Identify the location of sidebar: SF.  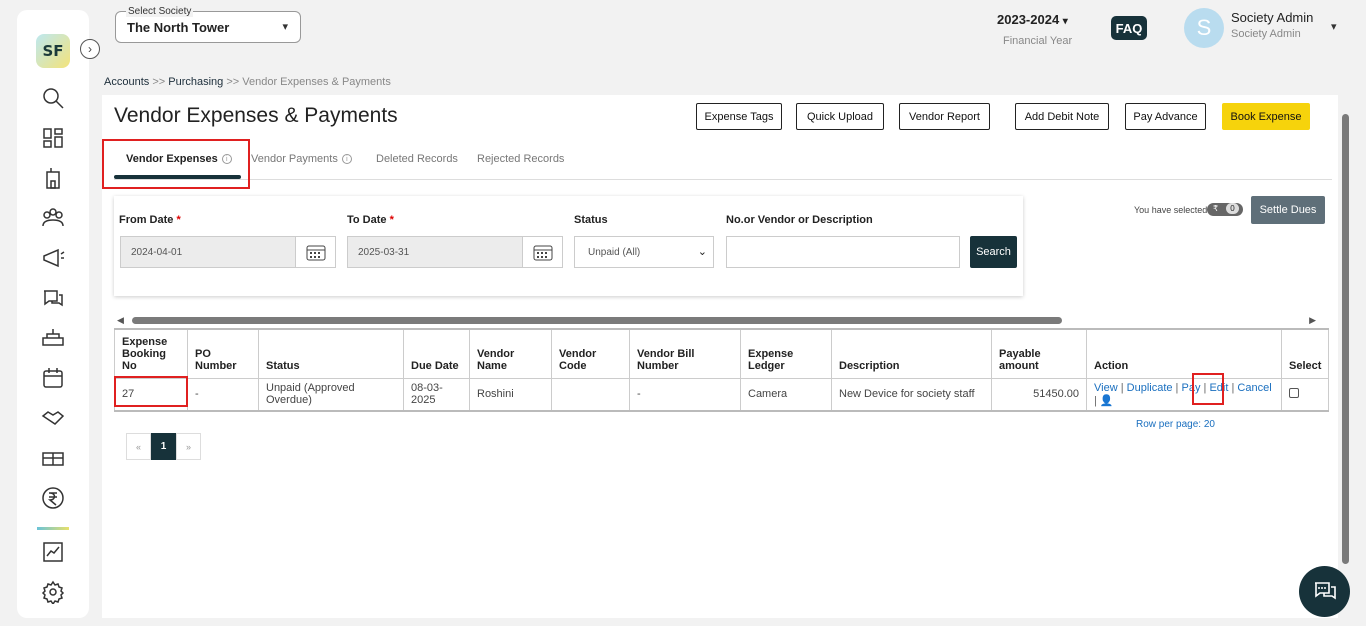
(53, 314).